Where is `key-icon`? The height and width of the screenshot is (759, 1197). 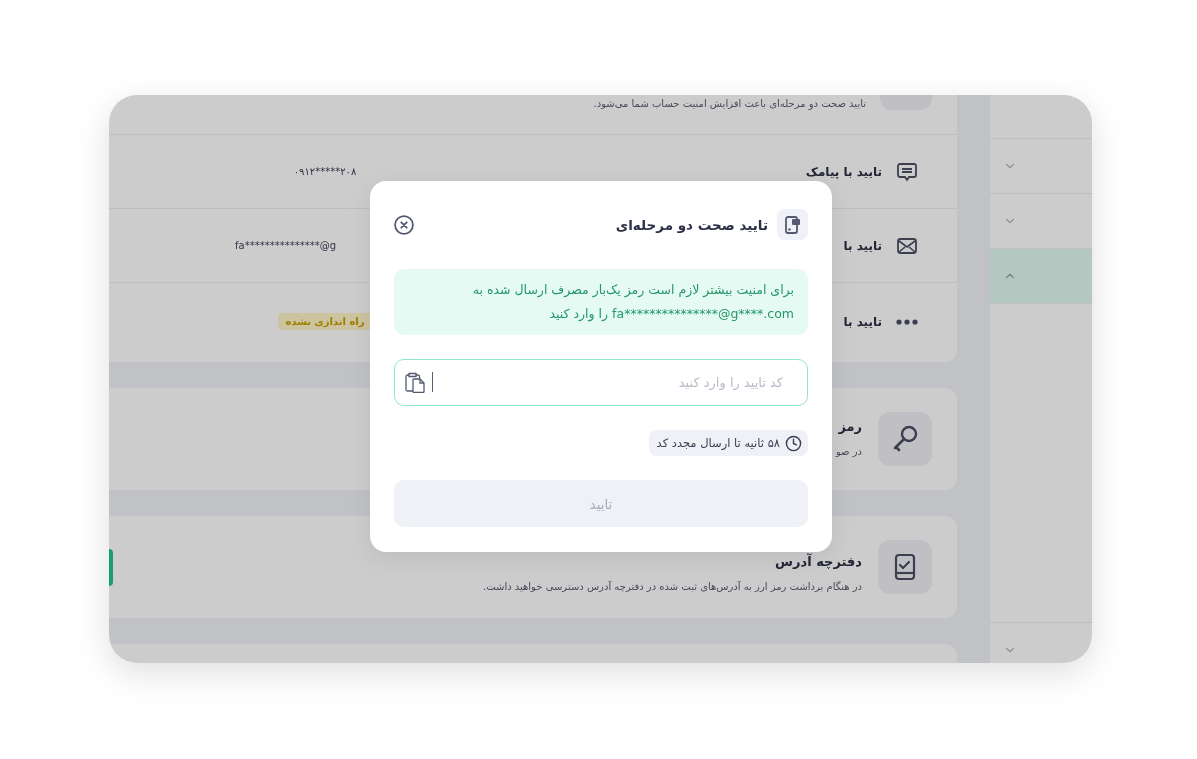 key-icon is located at coordinates (905, 439).